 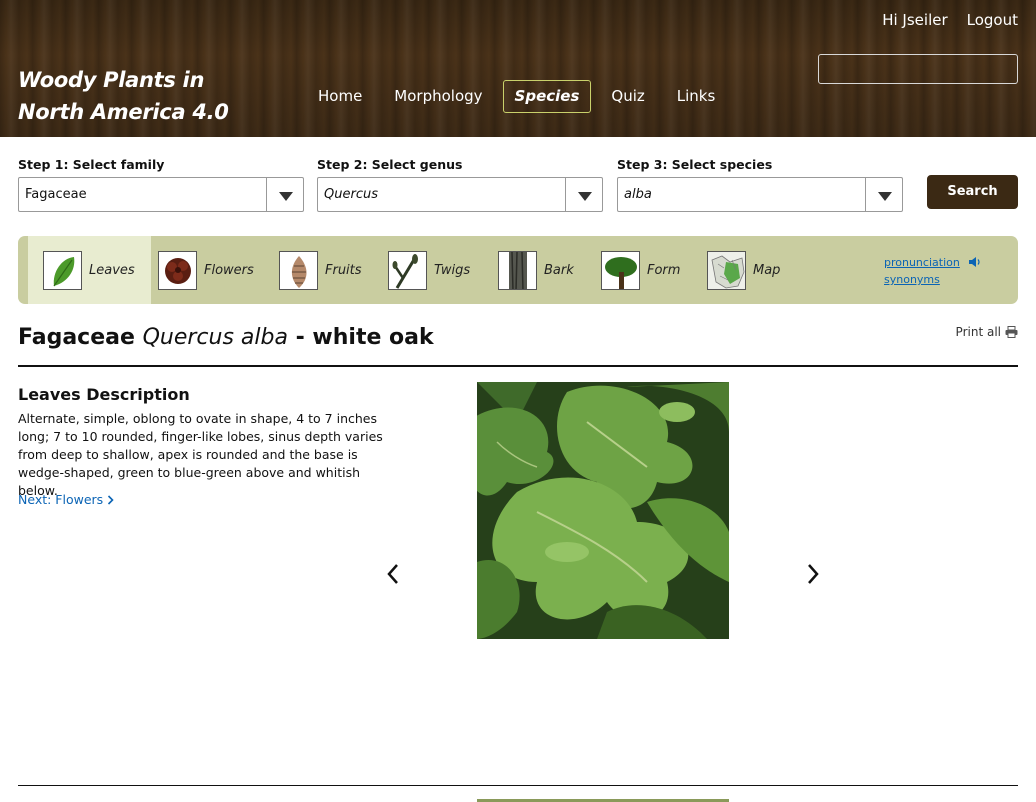 I want to click on tab-form: Form, so click(x=640, y=270).